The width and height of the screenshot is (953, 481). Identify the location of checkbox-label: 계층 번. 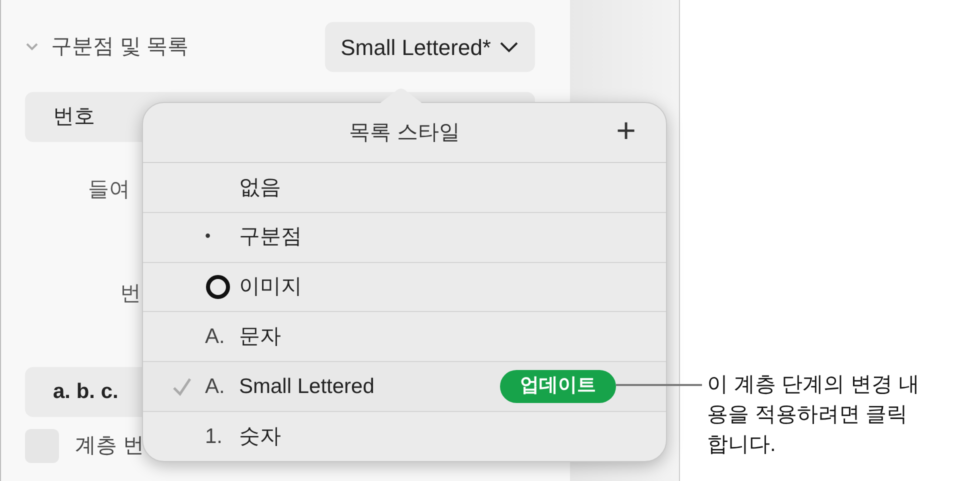
(109, 446).